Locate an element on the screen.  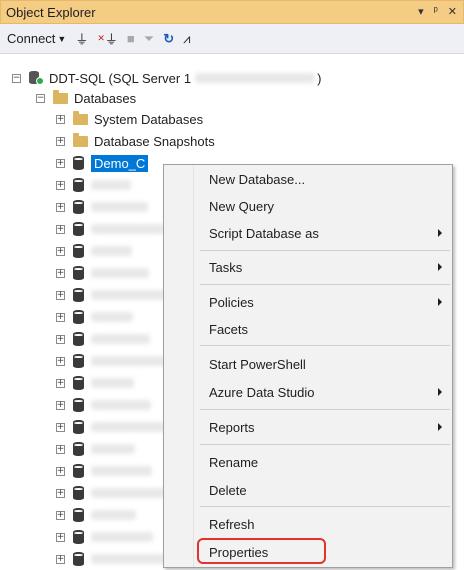
menu-item-new-query: New Query is located at coordinates (323, 206).